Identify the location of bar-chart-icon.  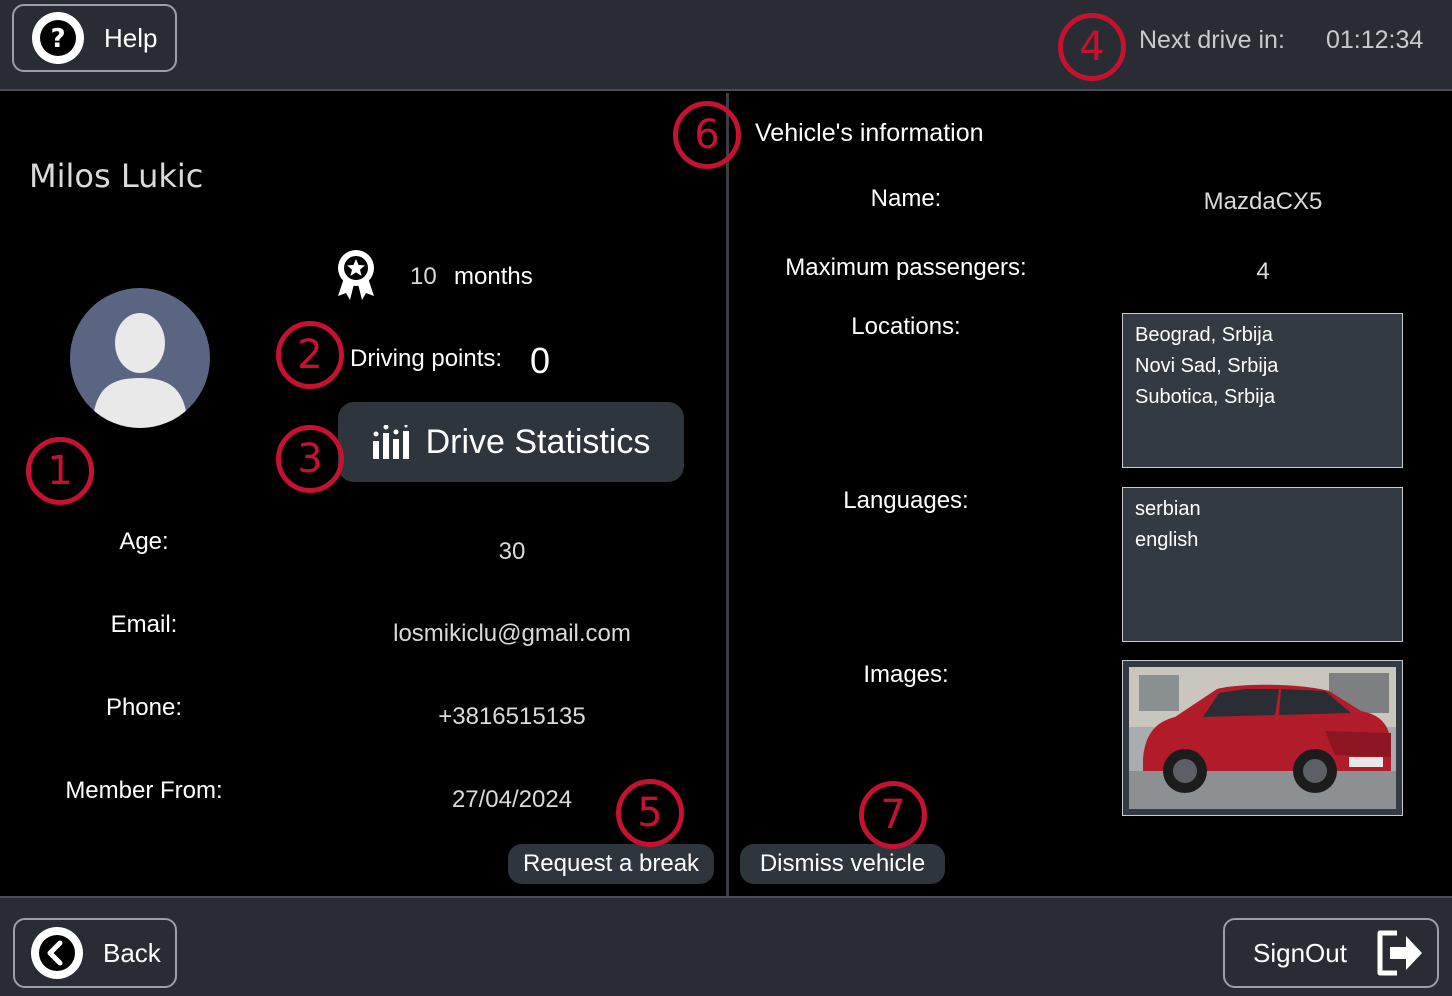
(391, 442).